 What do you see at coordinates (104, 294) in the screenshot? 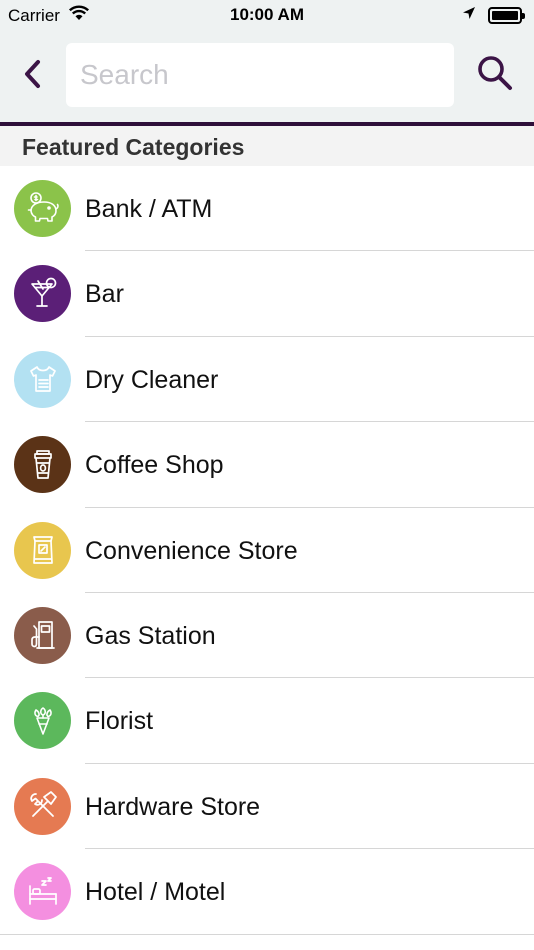
I see `category-label: Bar` at bounding box center [104, 294].